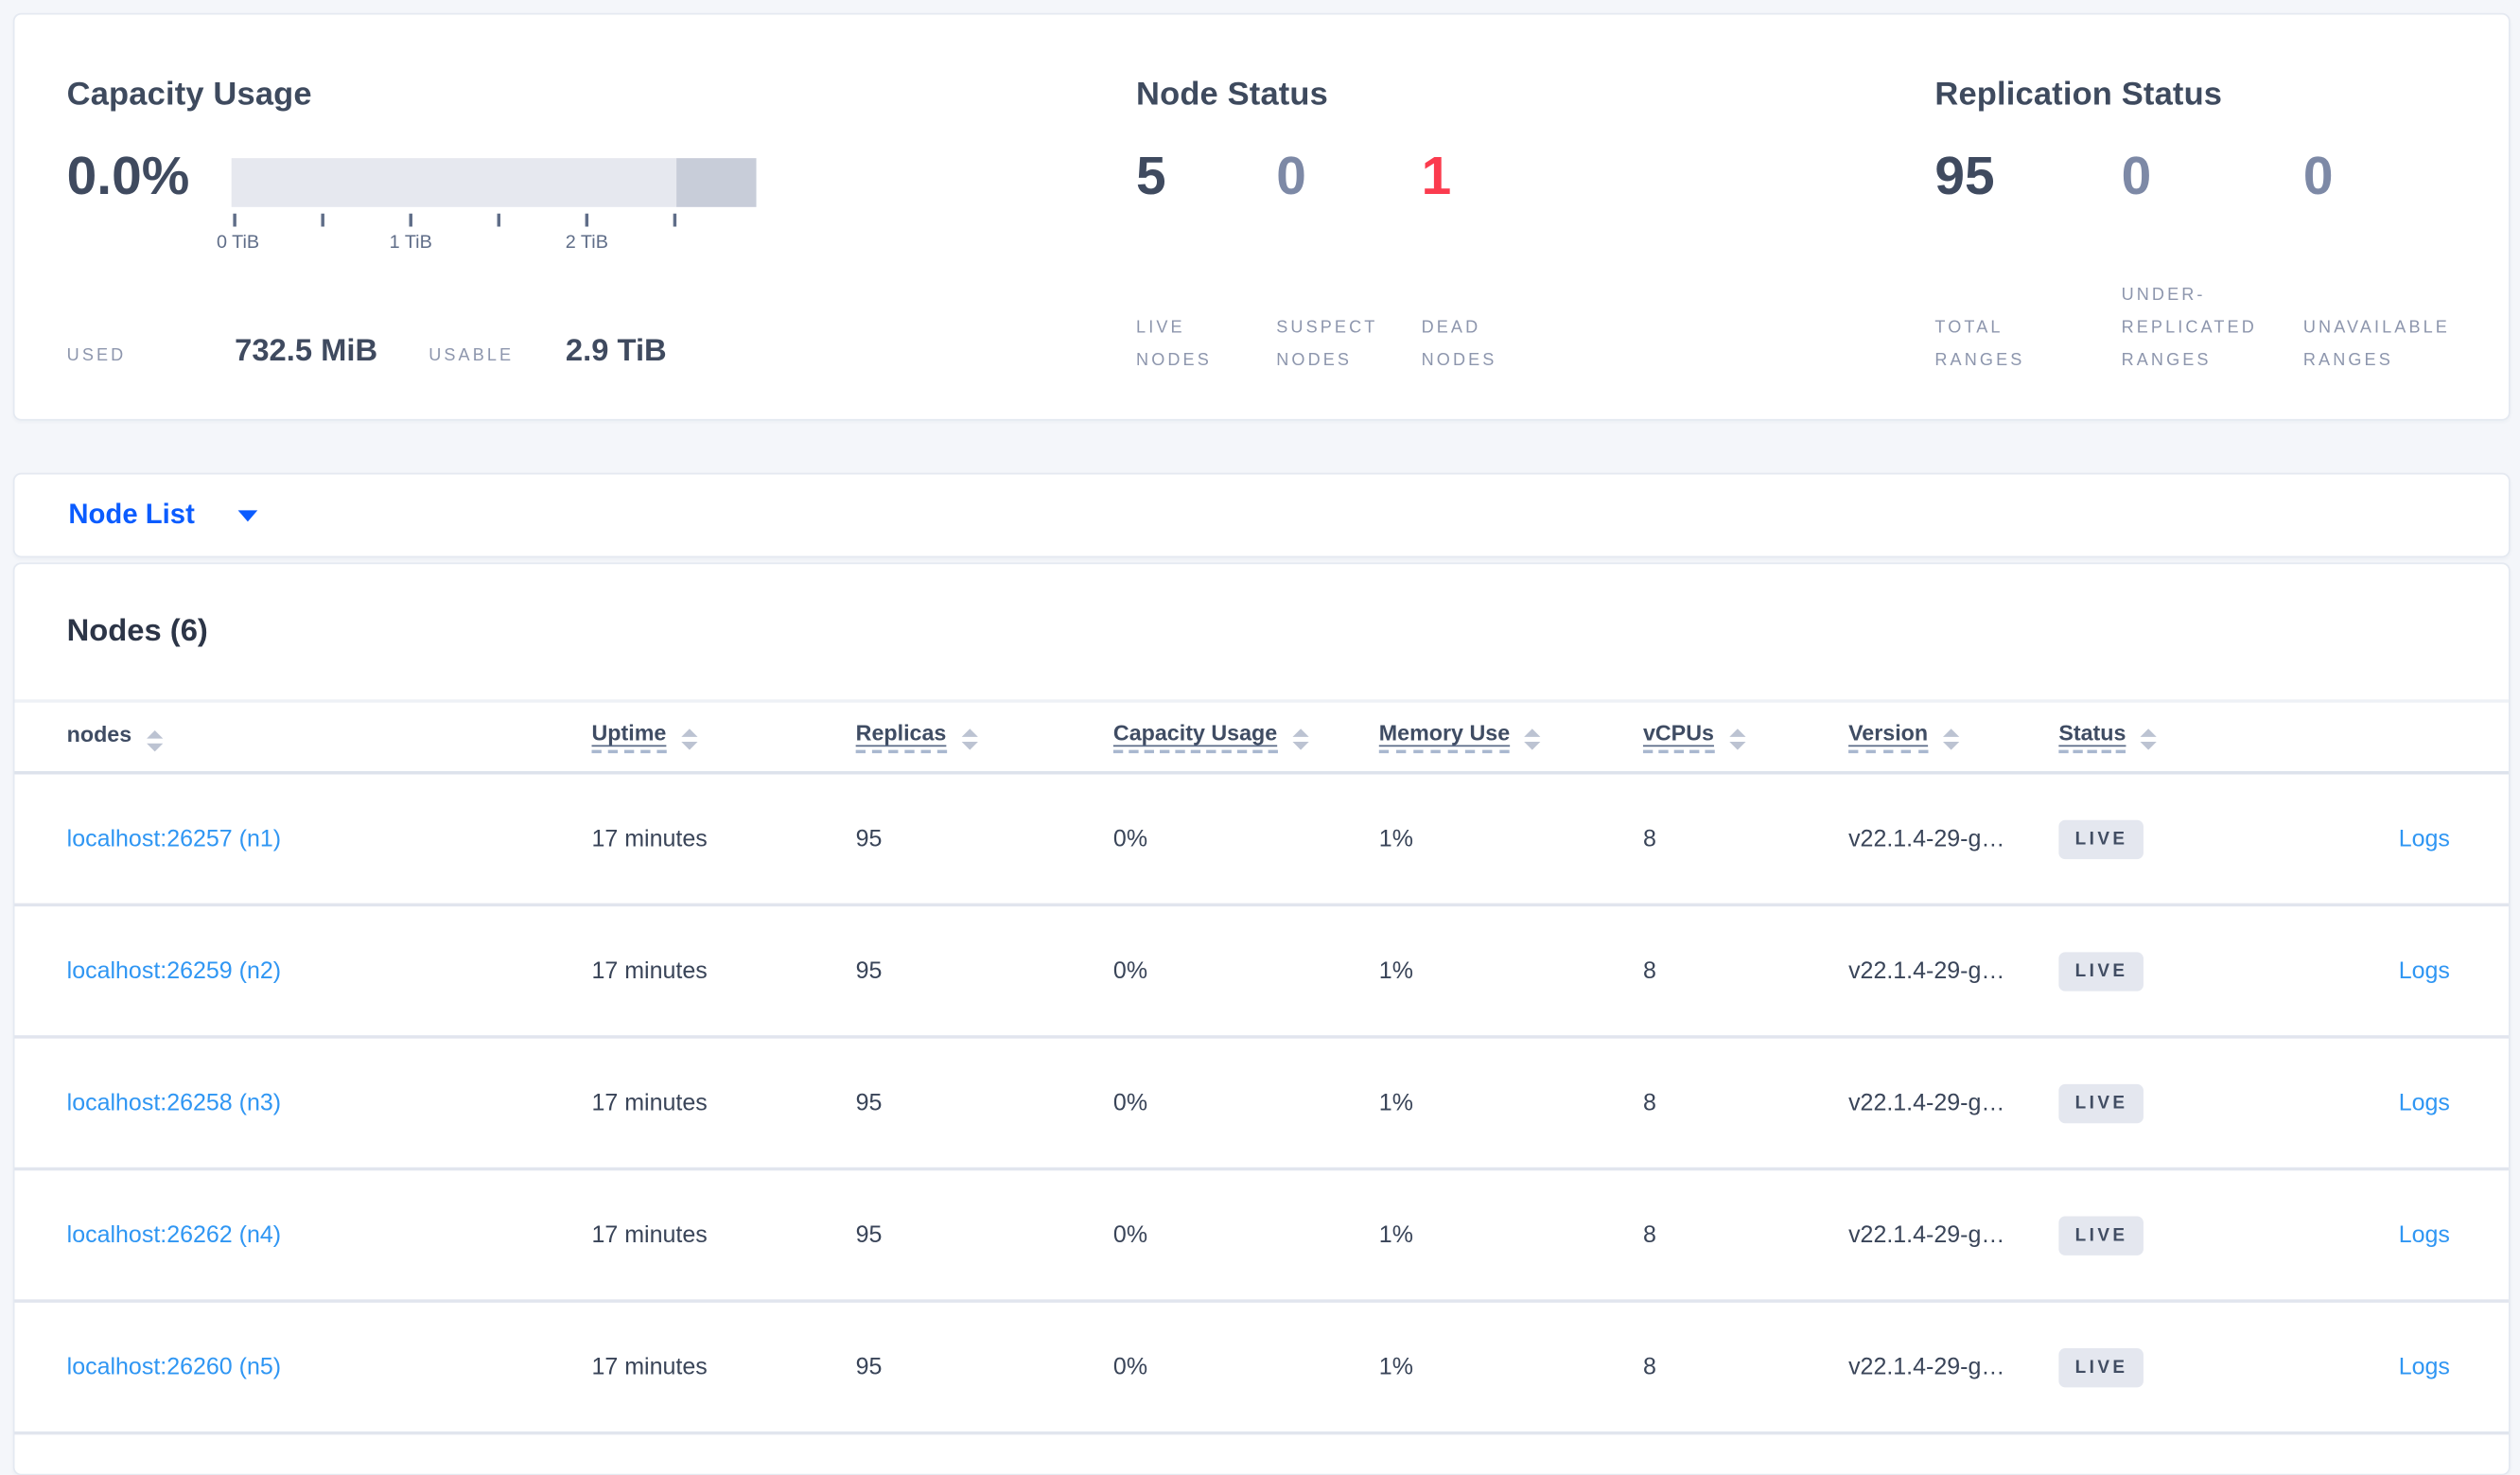  Describe the element at coordinates (306, 351) in the screenshot. I see `used-value: 732.5 MiB` at that location.